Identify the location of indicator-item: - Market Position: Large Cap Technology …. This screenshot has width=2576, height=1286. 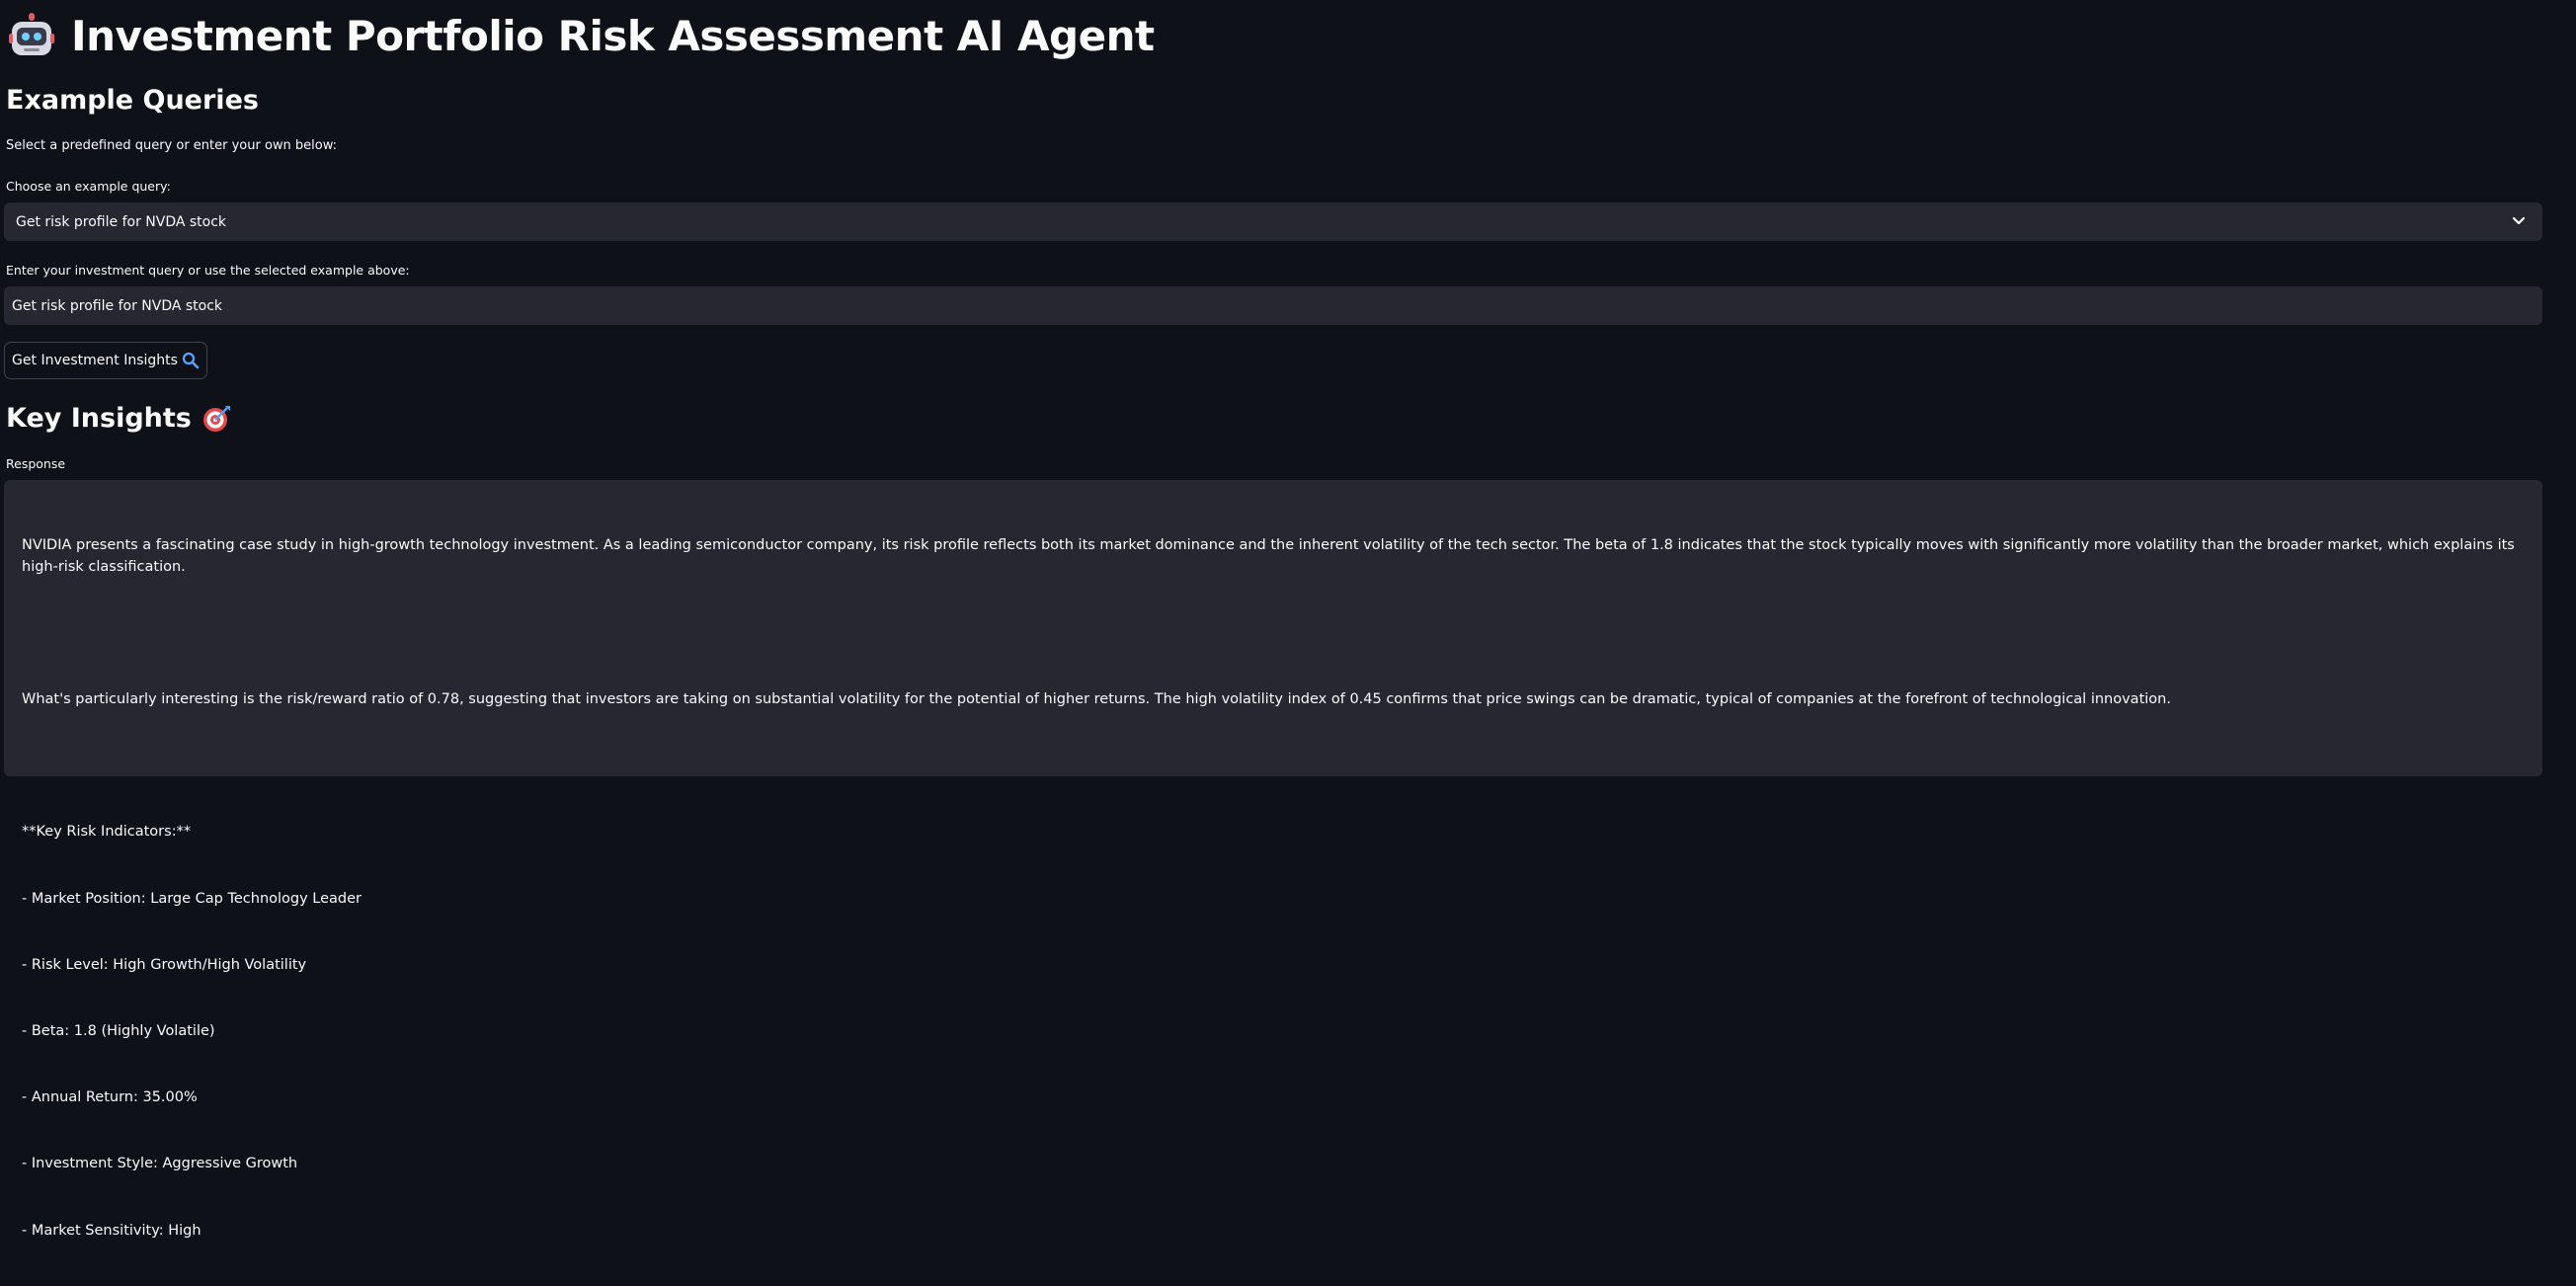
(192, 898).